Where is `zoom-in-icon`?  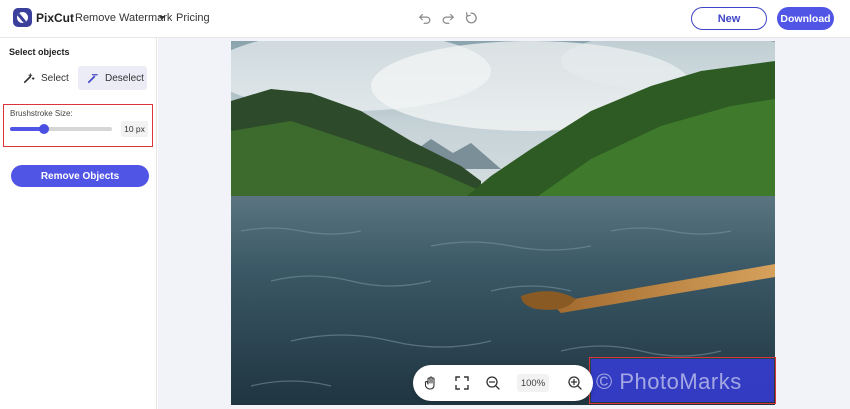 zoom-in-icon is located at coordinates (575, 383).